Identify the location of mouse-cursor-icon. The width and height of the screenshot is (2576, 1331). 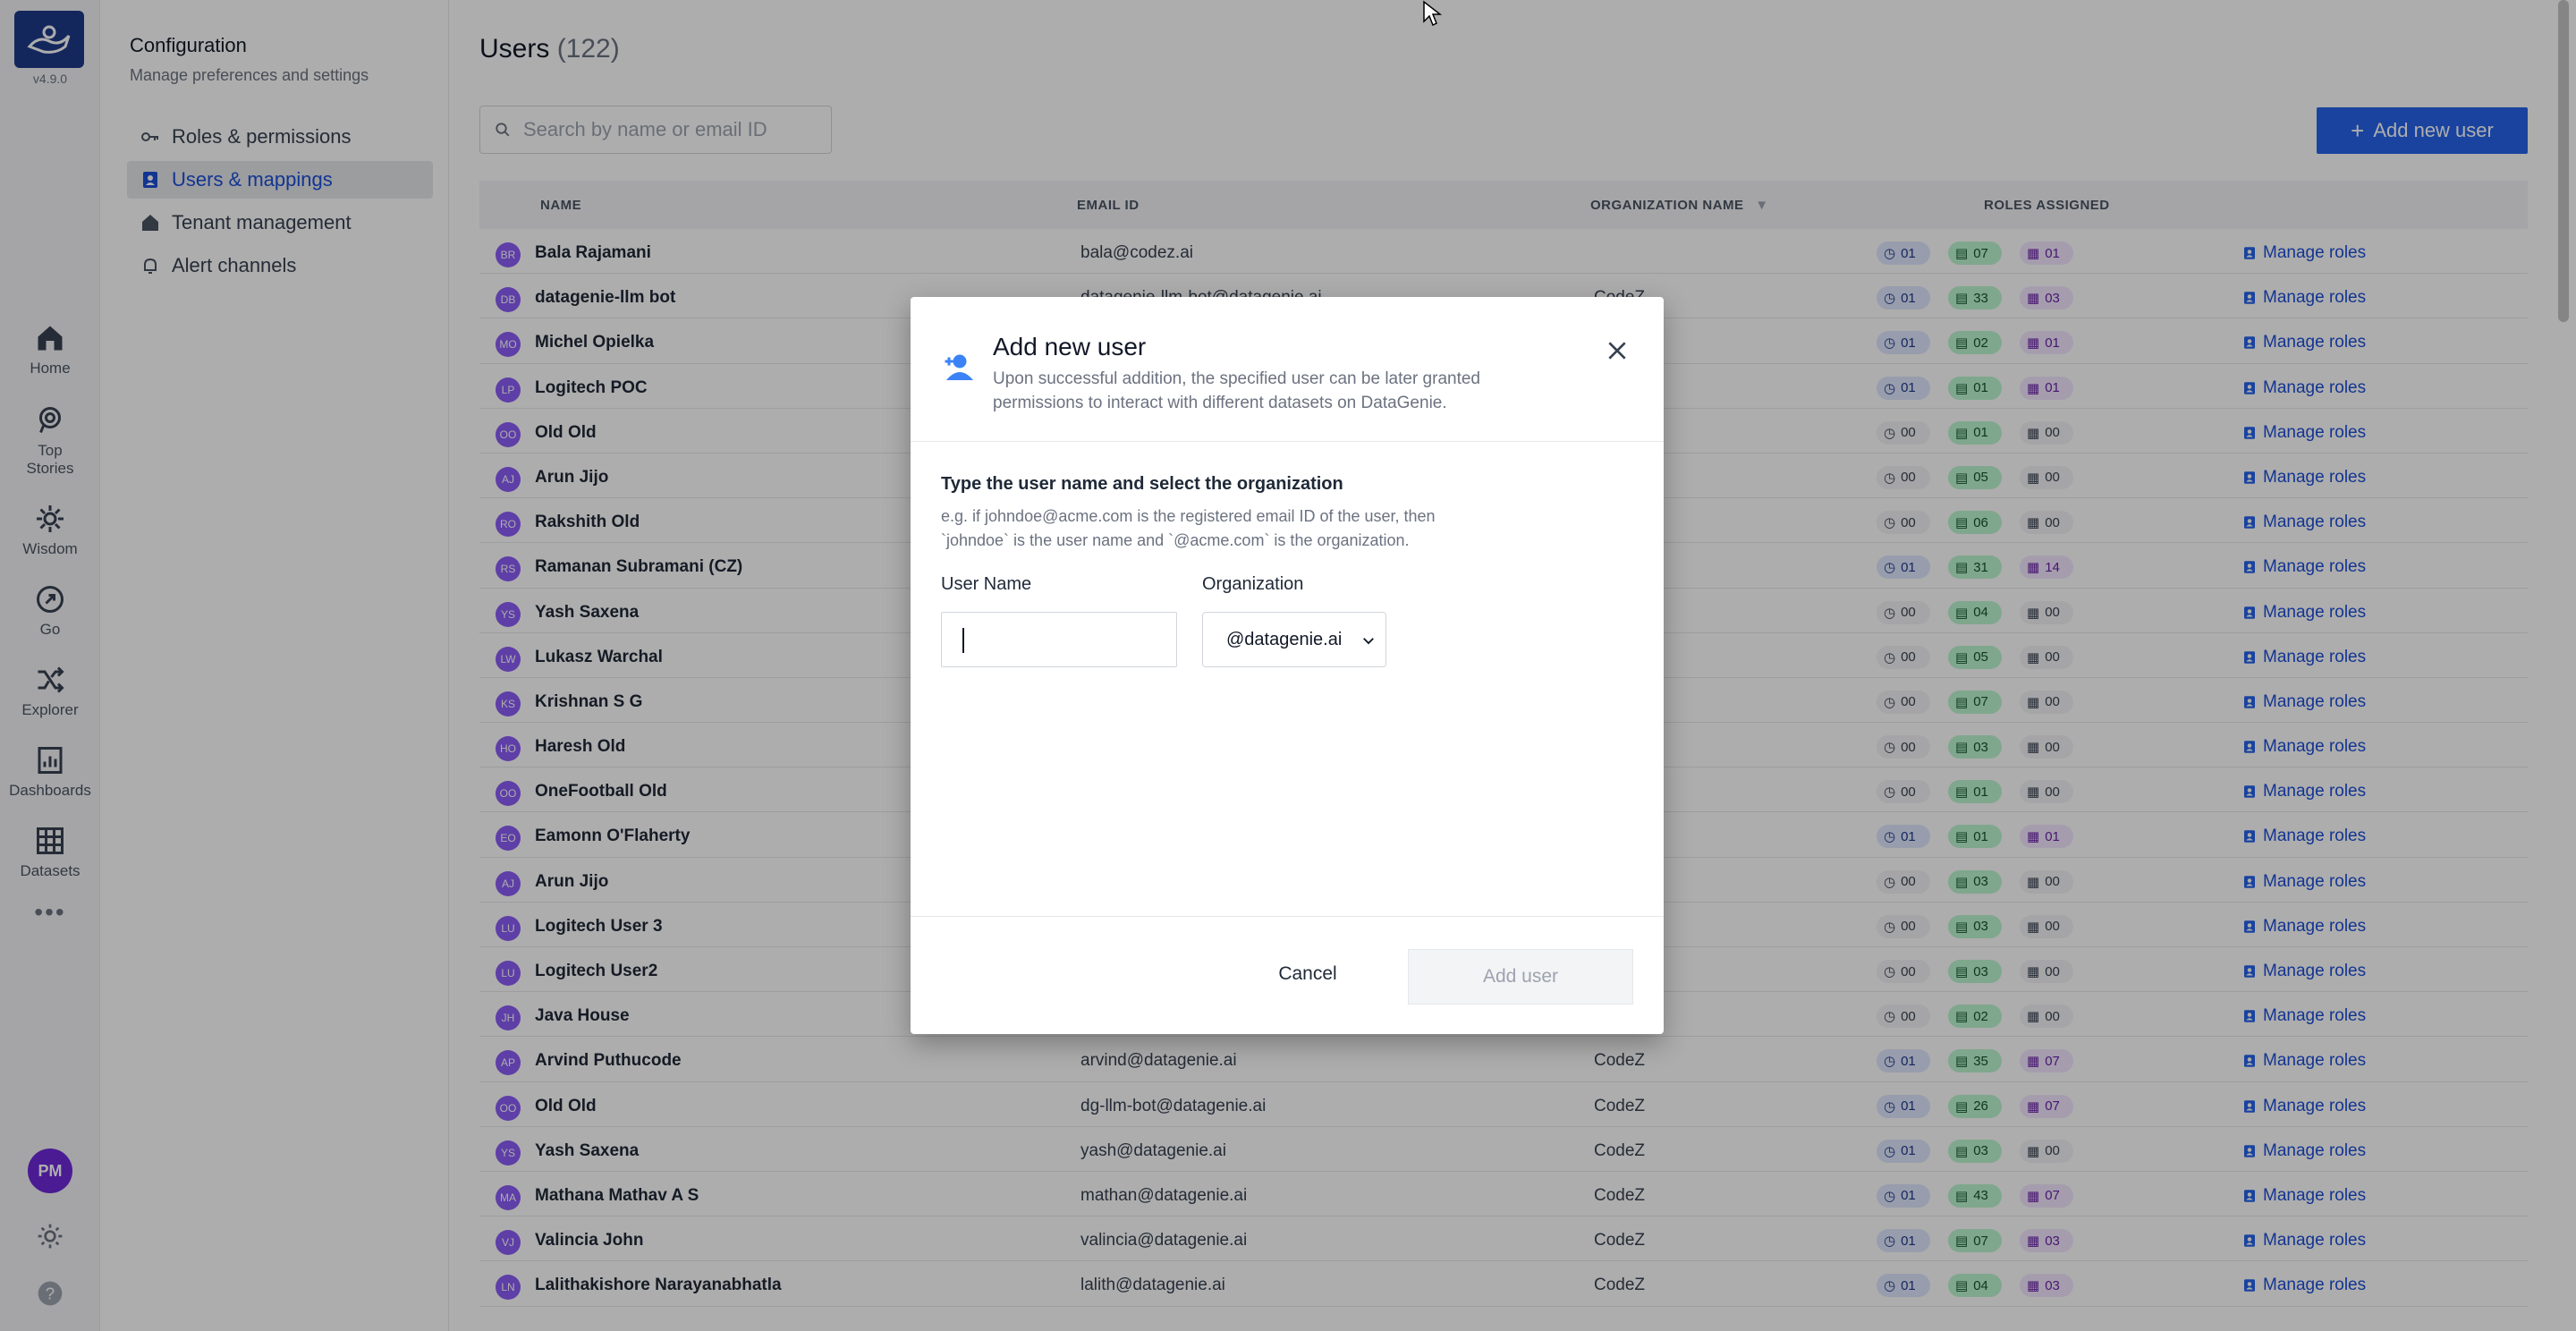
(1432, 14).